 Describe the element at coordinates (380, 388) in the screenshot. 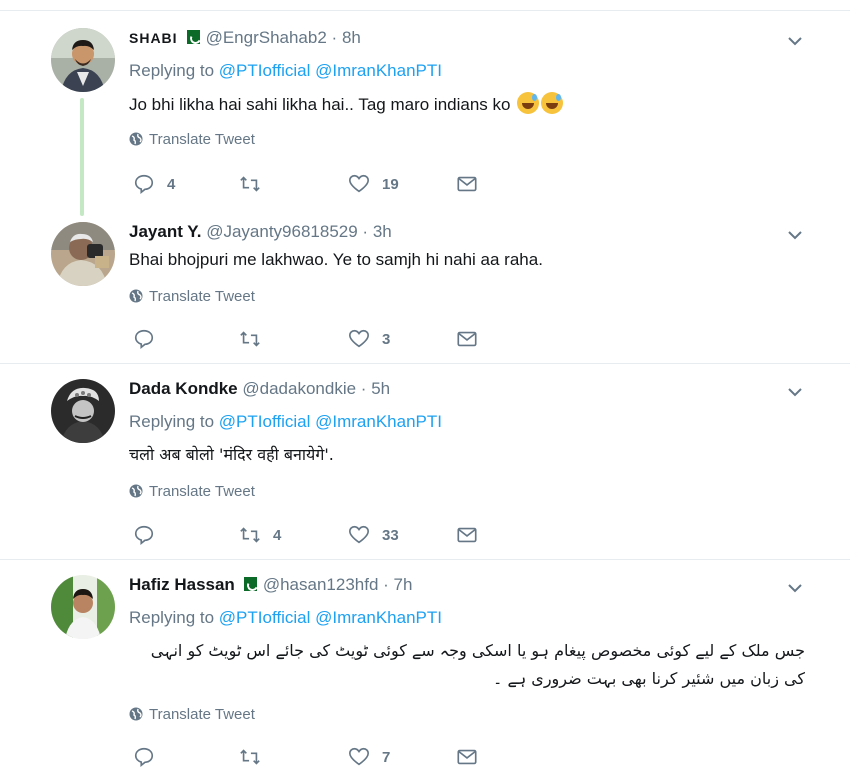

I see `timestamp: 5h` at that location.